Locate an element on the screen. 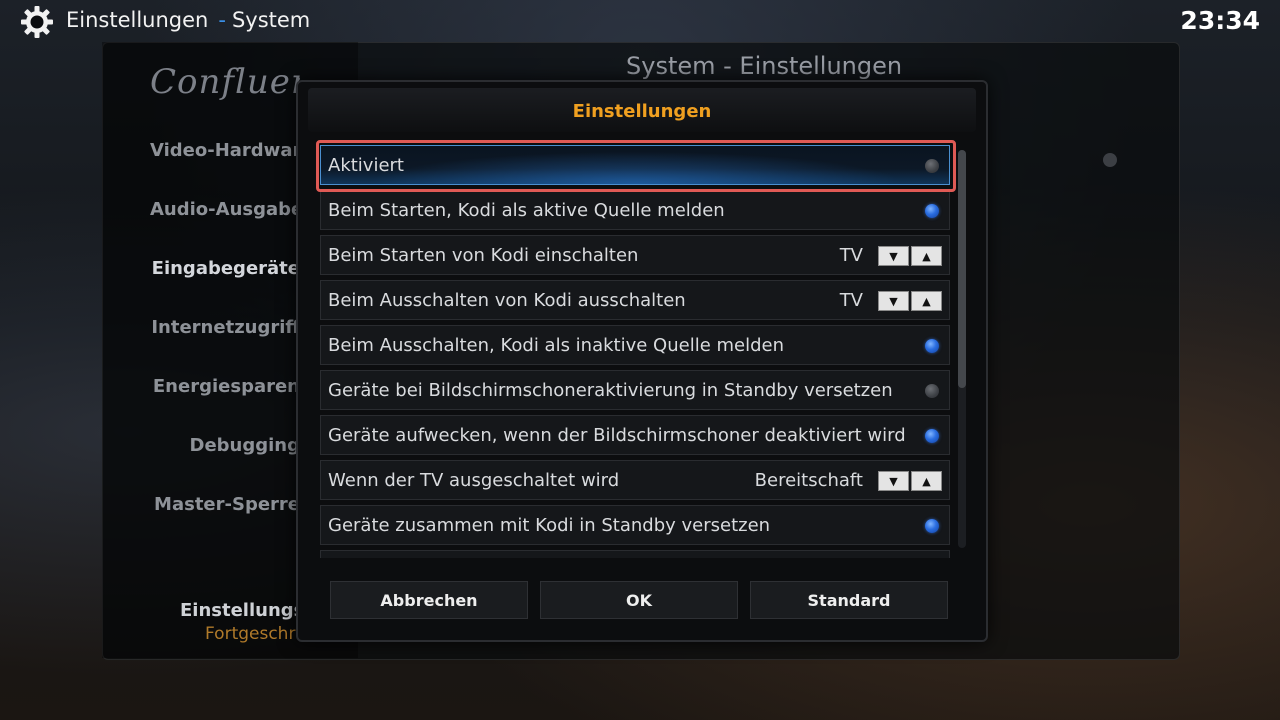 The height and width of the screenshot is (720, 1280). category-master-lock: Master-Sperre is located at coordinates (225, 504).